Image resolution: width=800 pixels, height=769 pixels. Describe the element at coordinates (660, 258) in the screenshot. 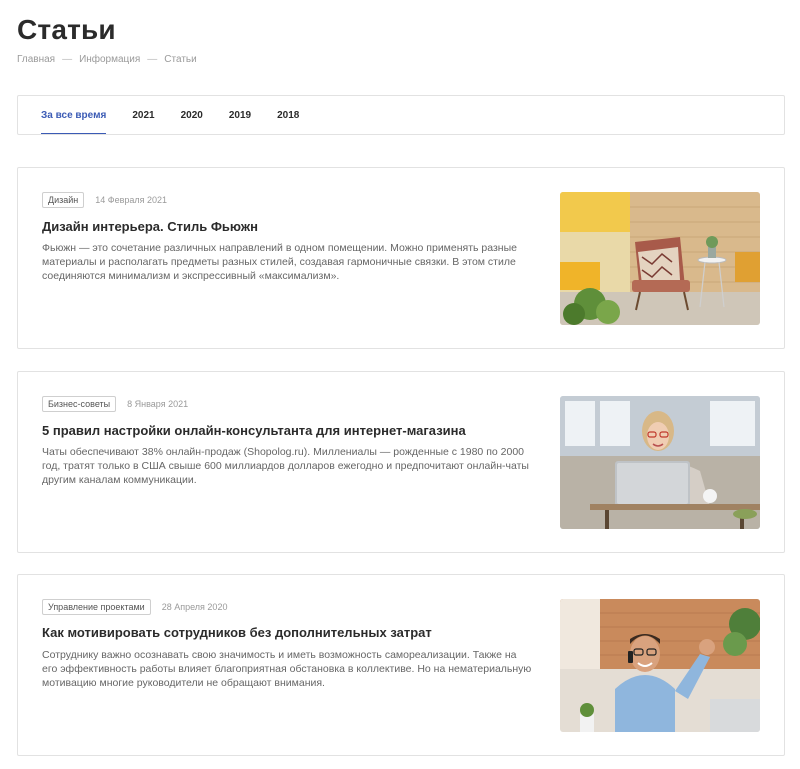

I see `interior-armchair-photo` at that location.